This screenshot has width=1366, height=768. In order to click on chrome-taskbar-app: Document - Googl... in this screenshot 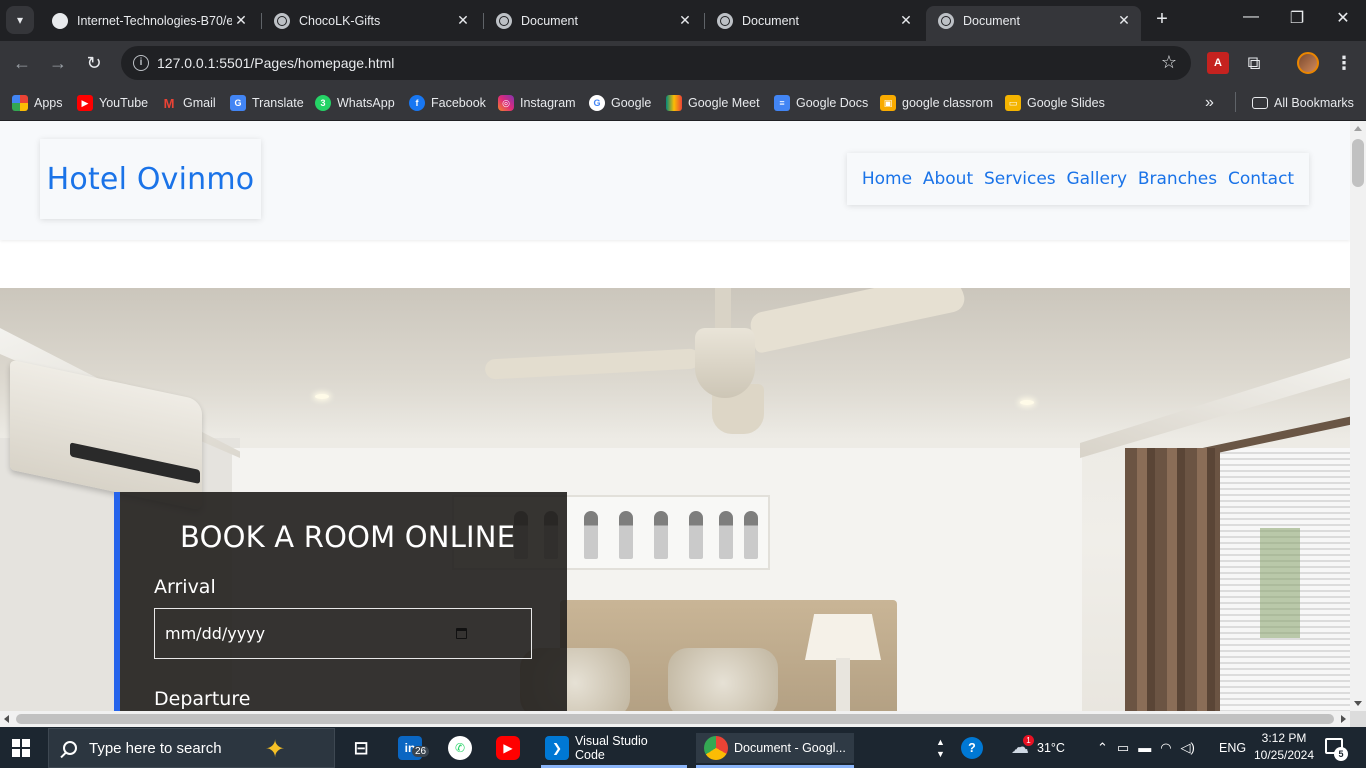, I will do `click(775, 748)`.